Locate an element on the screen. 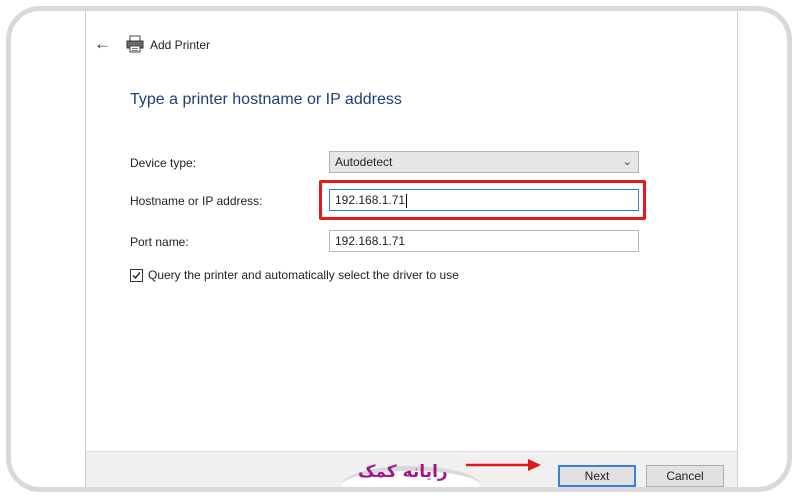  title-bar: ← Add Printer is located at coordinates (411, 45).